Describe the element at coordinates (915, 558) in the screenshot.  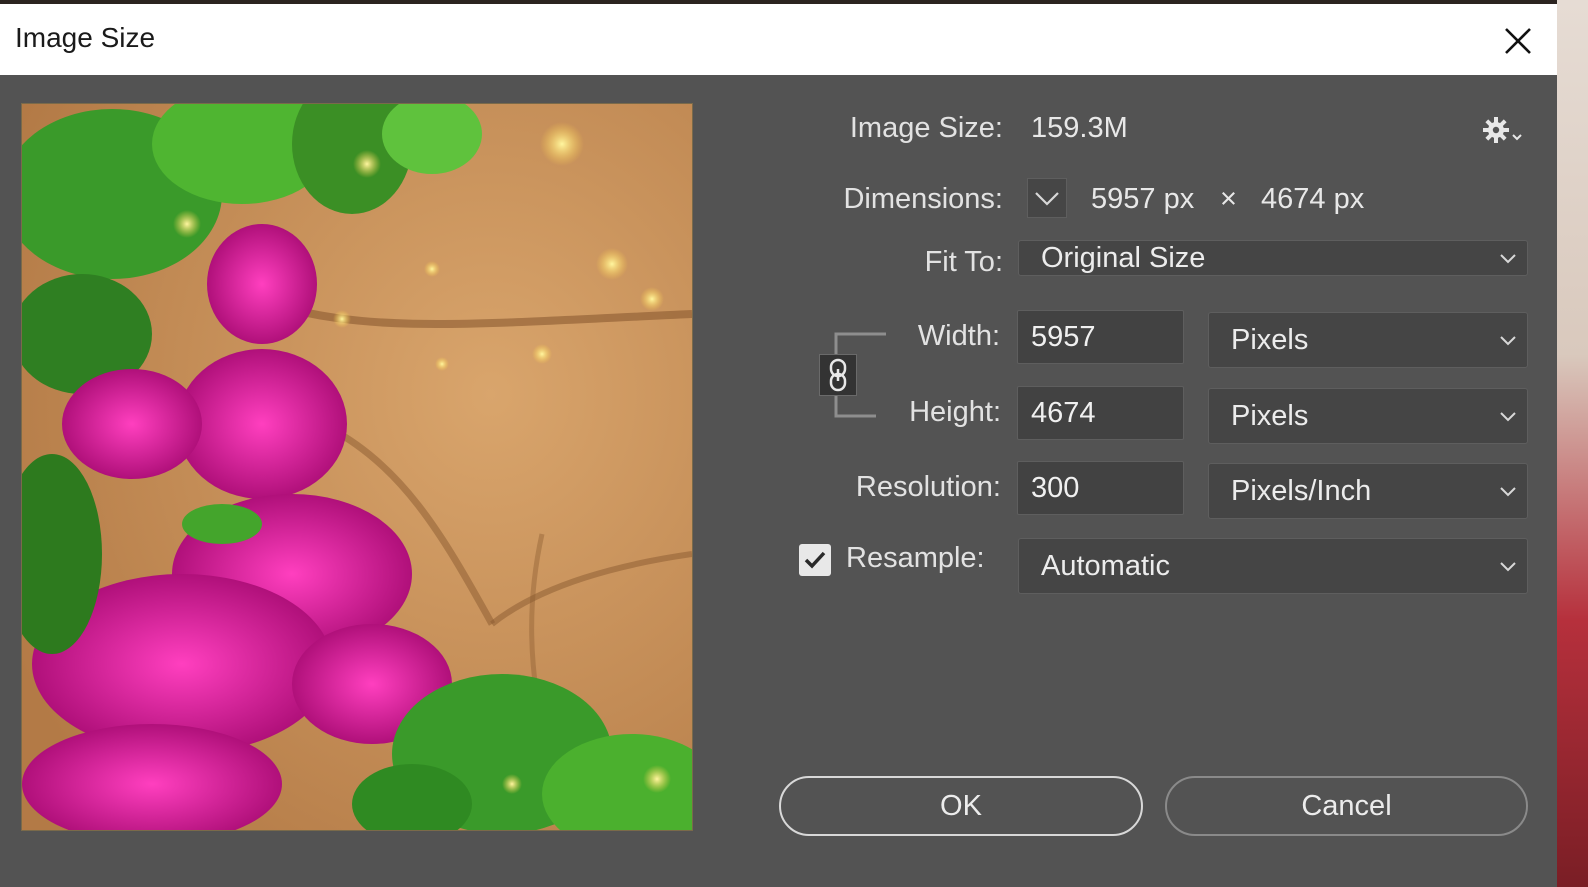
I see `resample-label: Resample:` at that location.